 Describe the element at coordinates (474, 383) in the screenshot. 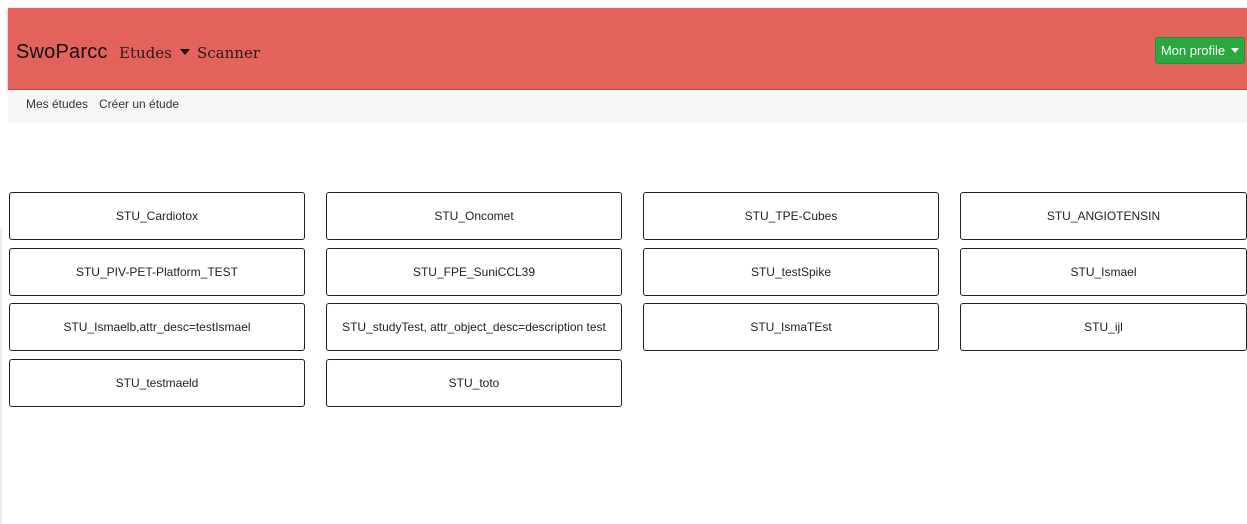

I see `study-card: STU_toto` at that location.